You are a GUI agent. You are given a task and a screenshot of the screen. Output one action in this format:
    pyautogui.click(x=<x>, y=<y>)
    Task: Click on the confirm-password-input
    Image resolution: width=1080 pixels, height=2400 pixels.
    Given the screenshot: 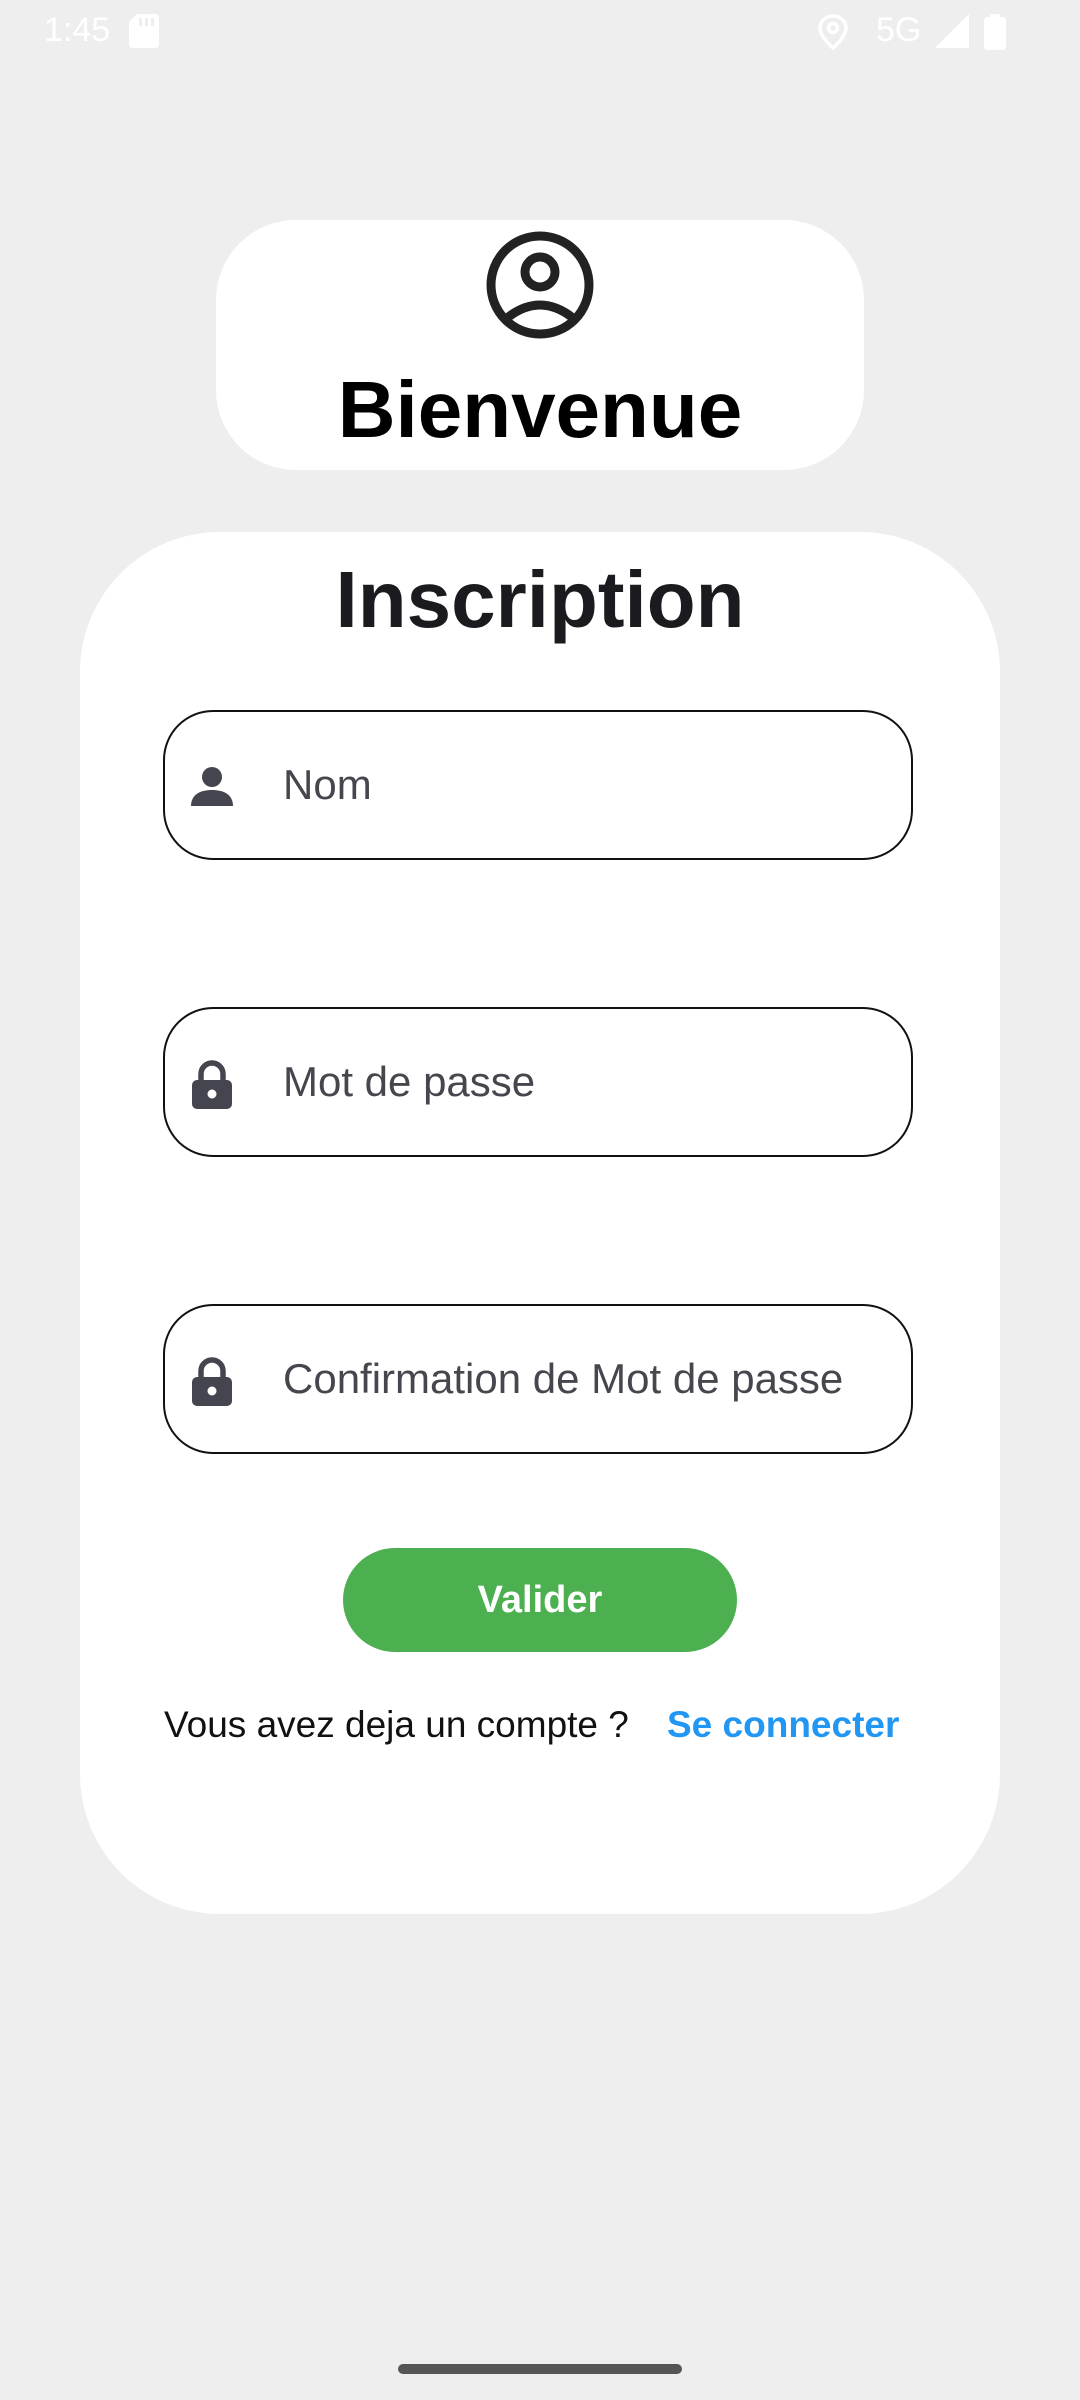 What is the action you would take?
    pyautogui.click(x=593, y=1378)
    